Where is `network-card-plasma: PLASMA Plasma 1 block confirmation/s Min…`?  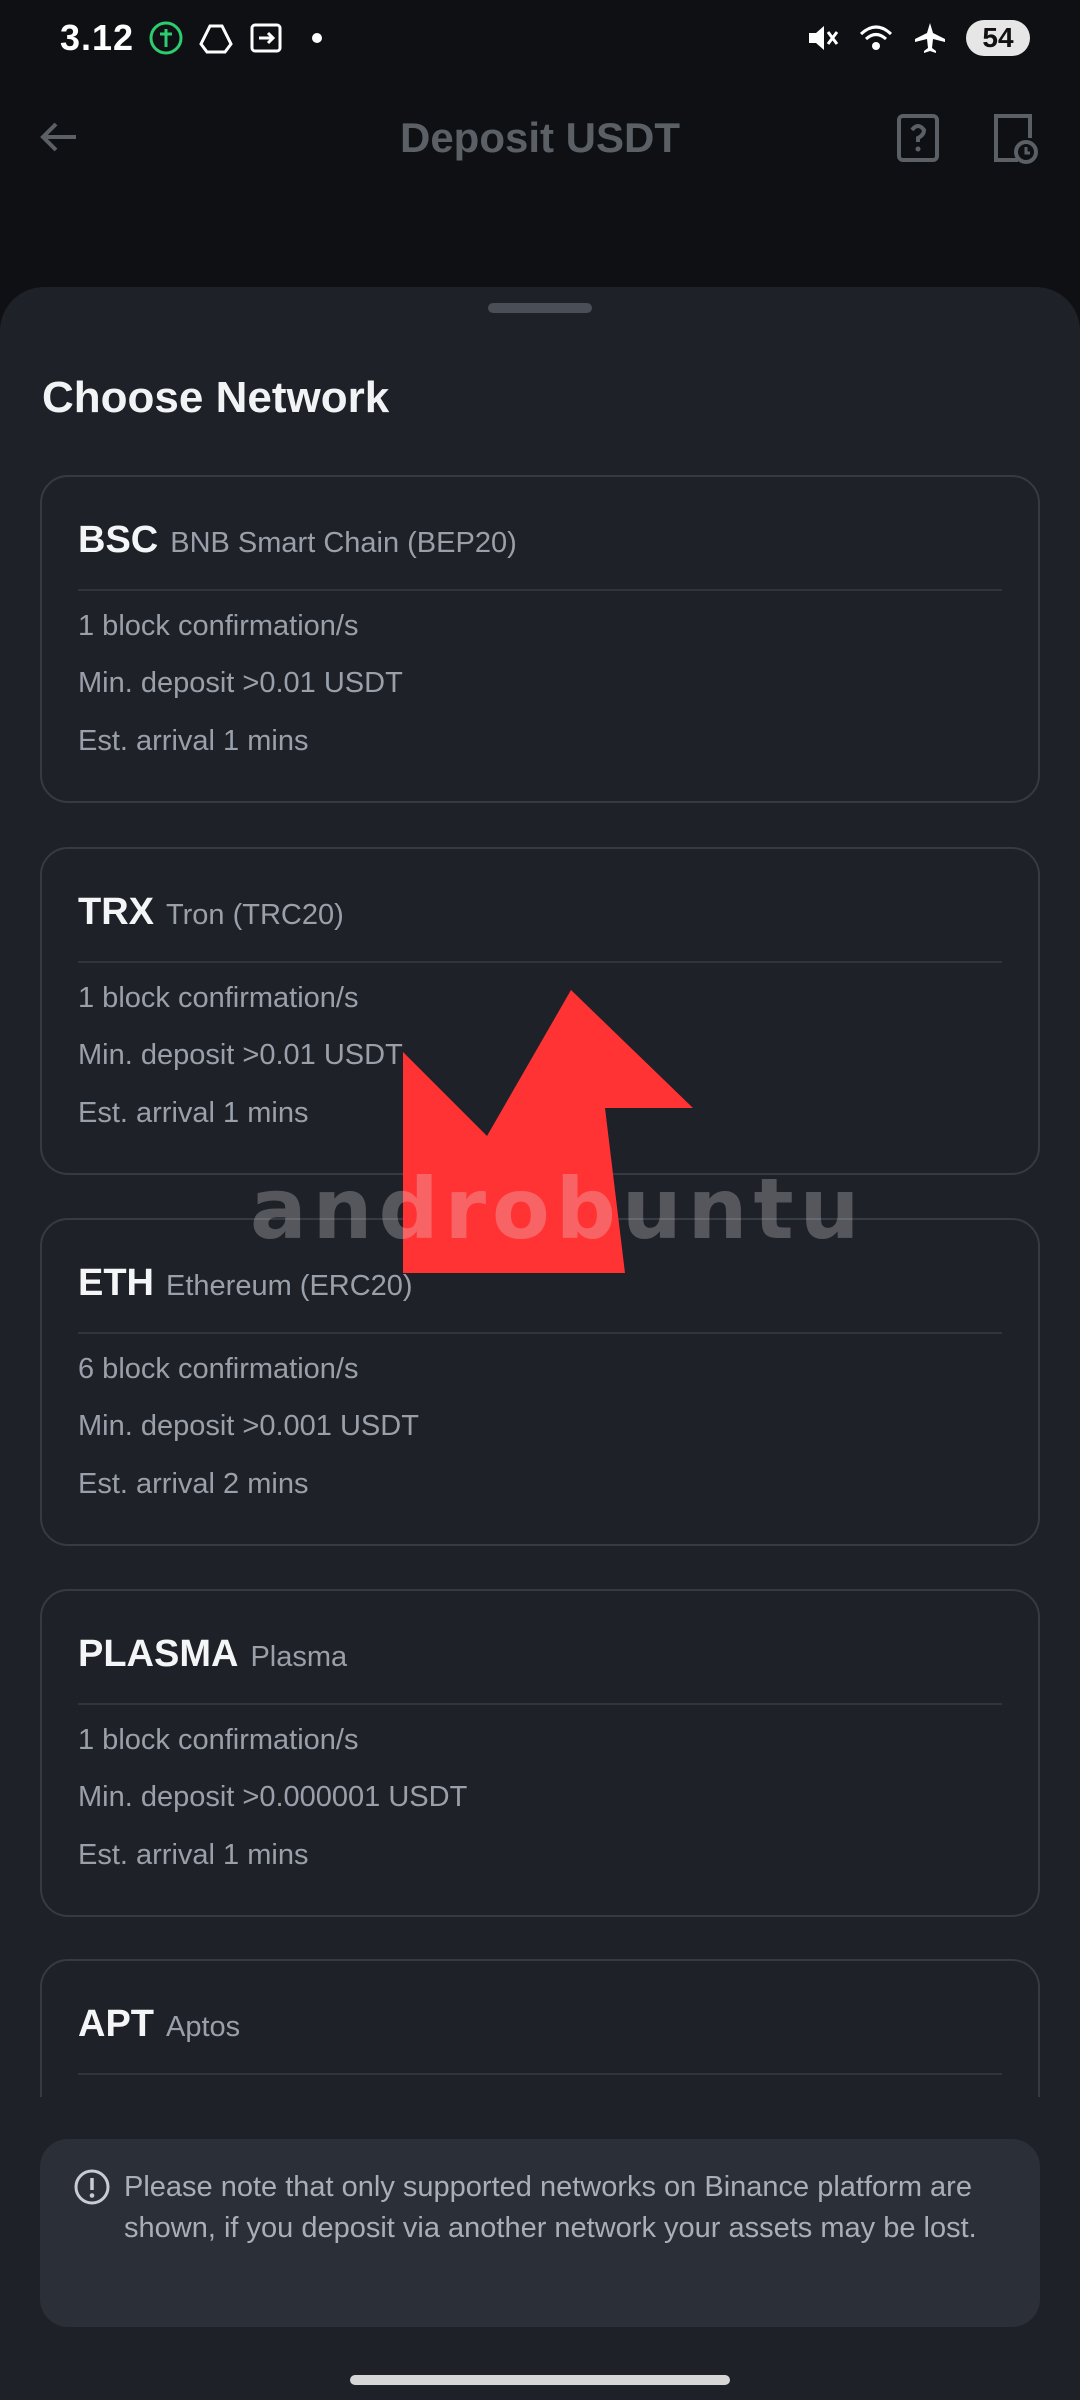
network-card-plasma: PLASMA Plasma 1 block confirmation/s Min… is located at coordinates (540, 1753).